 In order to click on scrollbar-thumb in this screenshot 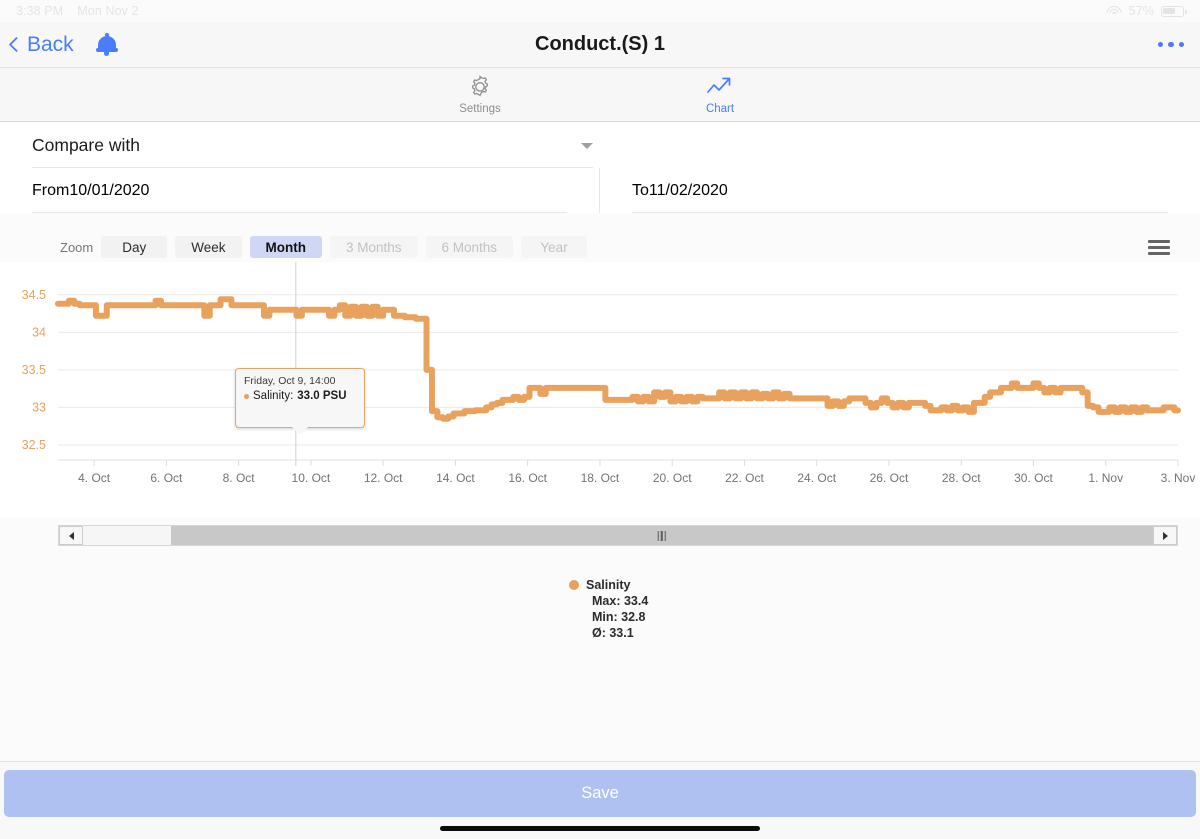, I will do `click(661, 535)`.